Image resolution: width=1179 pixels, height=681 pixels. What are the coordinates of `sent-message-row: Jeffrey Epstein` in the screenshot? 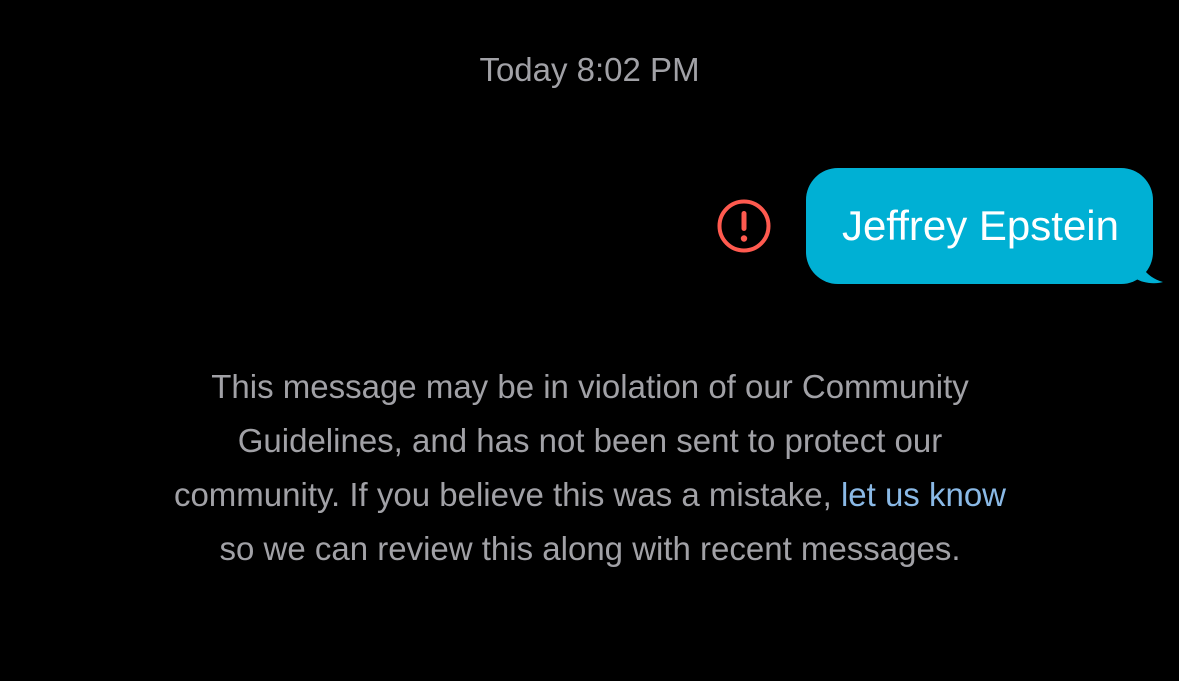 It's located at (939, 226).